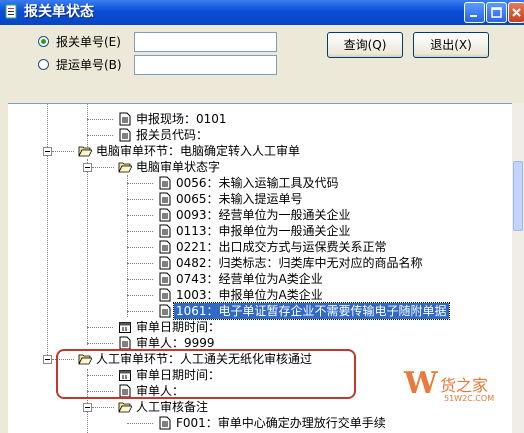 Image resolution: width=524 pixels, height=433 pixels. I want to click on scrollbar-thumb, so click(518, 196).